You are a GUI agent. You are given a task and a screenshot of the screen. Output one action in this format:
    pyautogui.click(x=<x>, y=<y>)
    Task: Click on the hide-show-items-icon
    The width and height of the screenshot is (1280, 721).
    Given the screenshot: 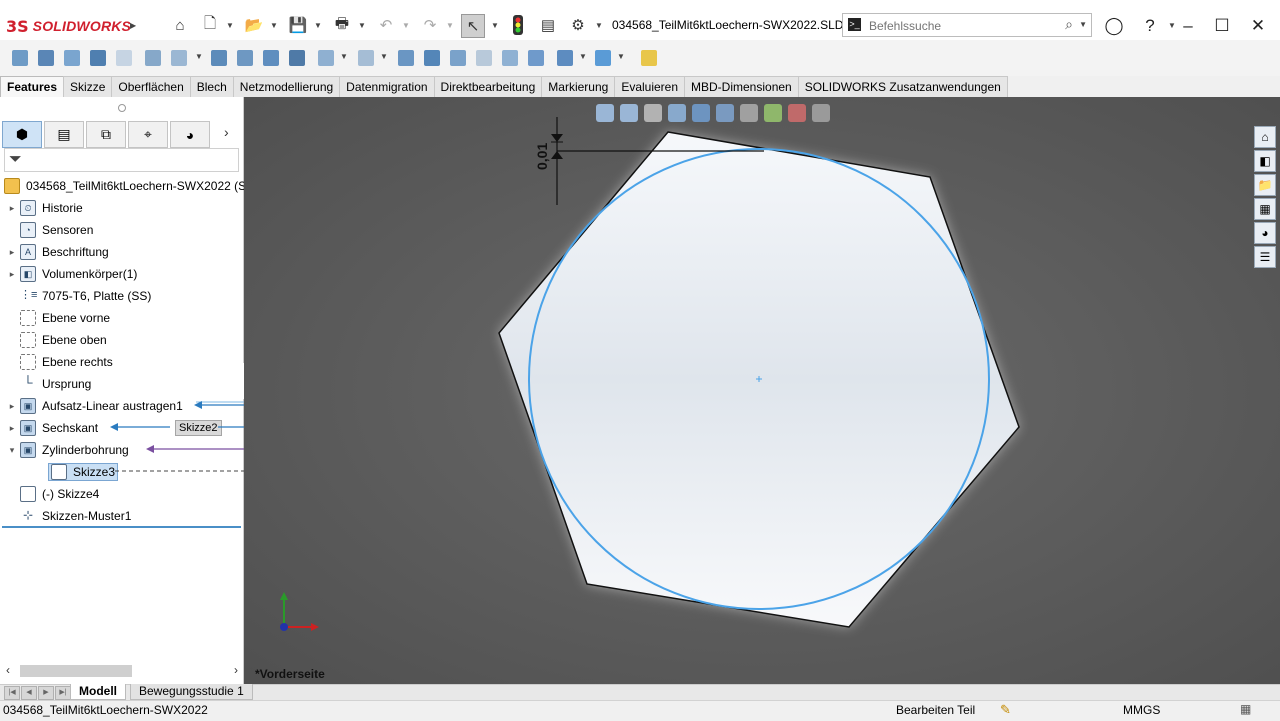 What is the action you would take?
    pyautogui.click(x=773, y=113)
    